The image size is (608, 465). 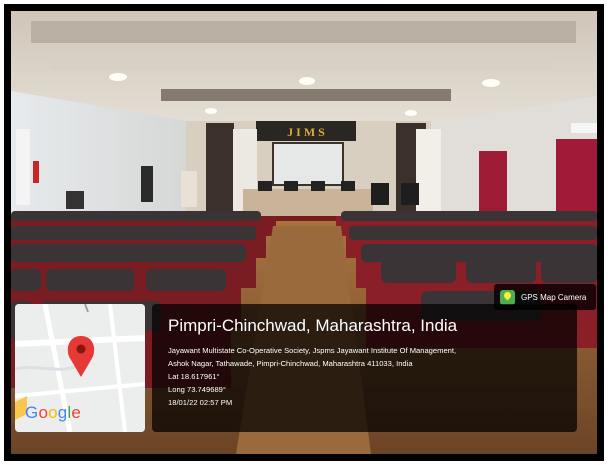 What do you see at coordinates (32, 412) in the screenshot?
I see `google-logo-letter: G` at bounding box center [32, 412].